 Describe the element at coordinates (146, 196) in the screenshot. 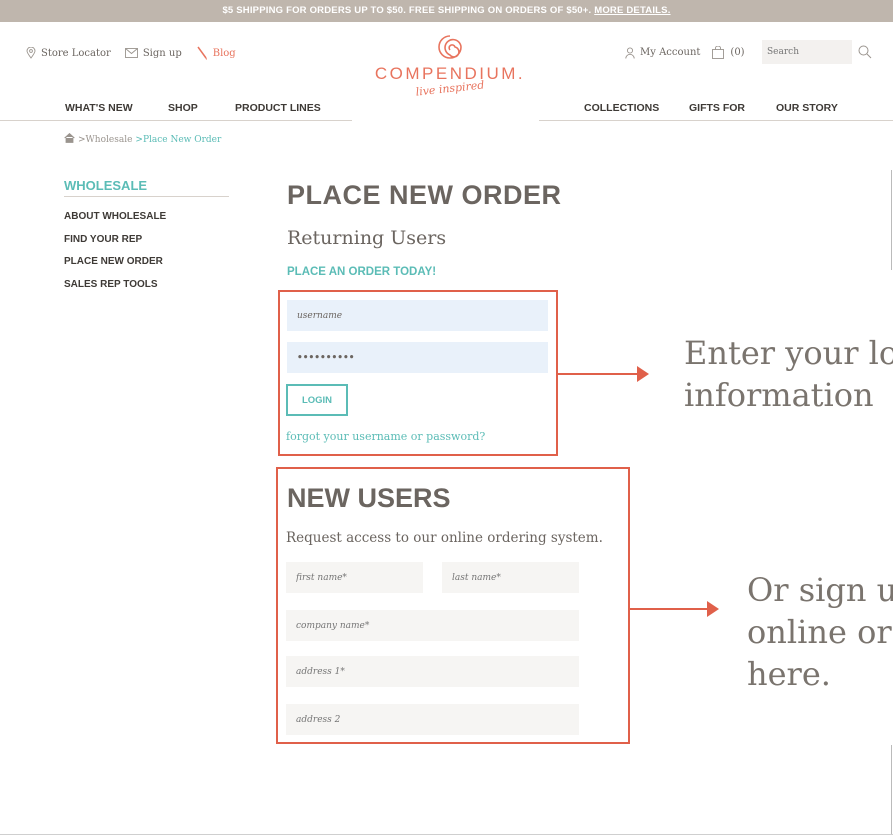

I see `sidebar-divider` at that location.